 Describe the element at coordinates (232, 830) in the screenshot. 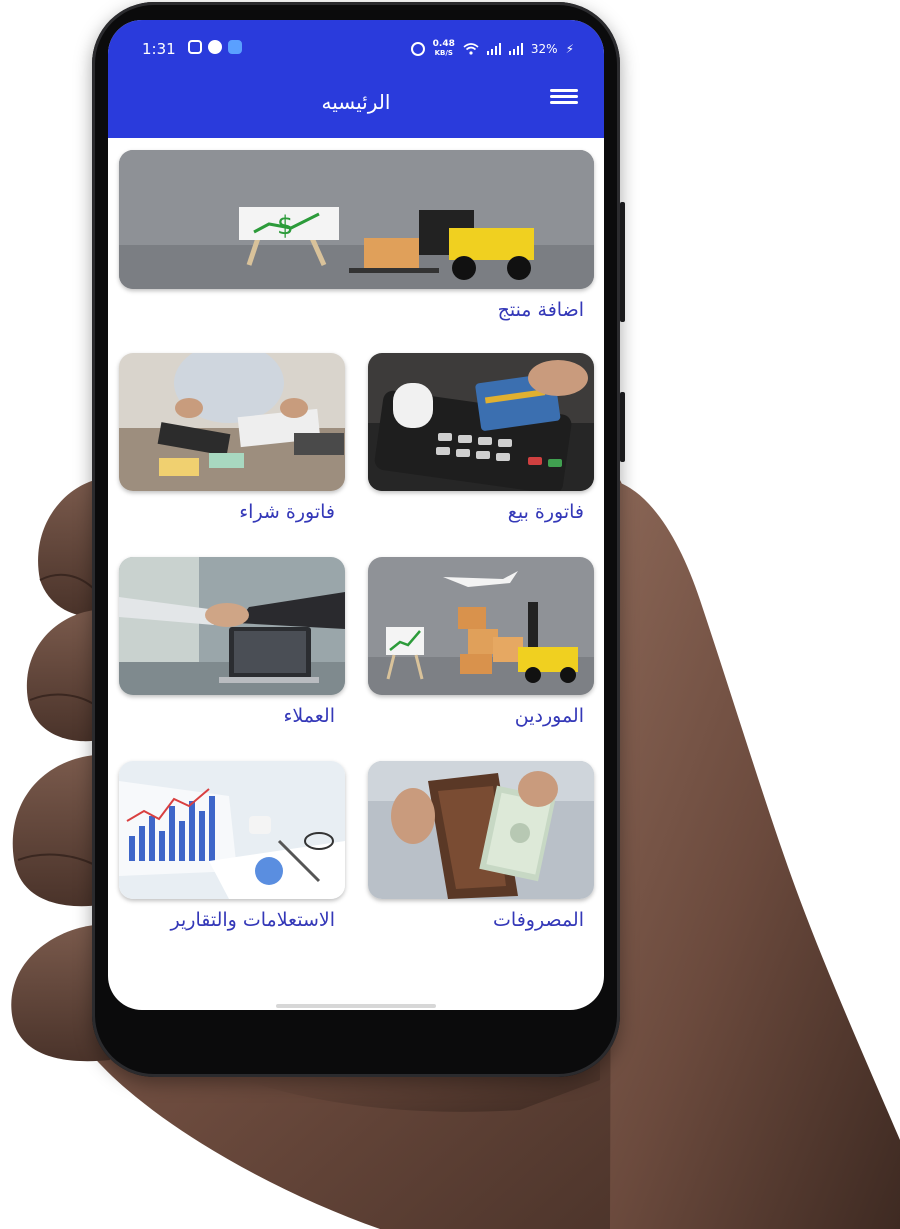

I see `reports-image` at that location.